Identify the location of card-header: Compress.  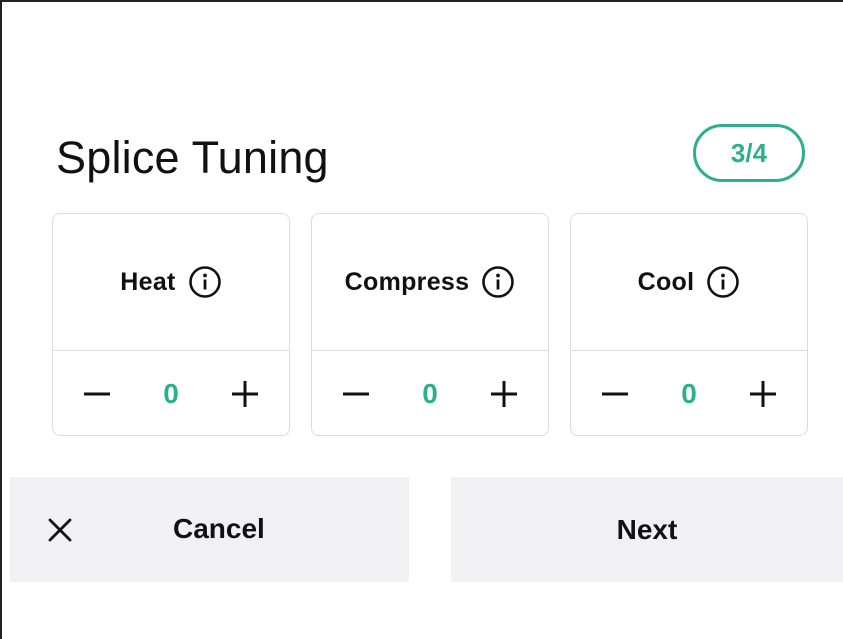
(430, 282).